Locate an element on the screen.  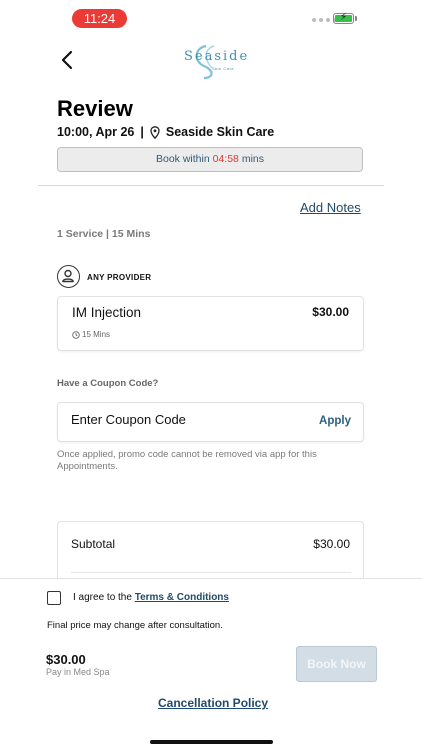
agree-prefix: I agree to the is located at coordinates (102, 597).